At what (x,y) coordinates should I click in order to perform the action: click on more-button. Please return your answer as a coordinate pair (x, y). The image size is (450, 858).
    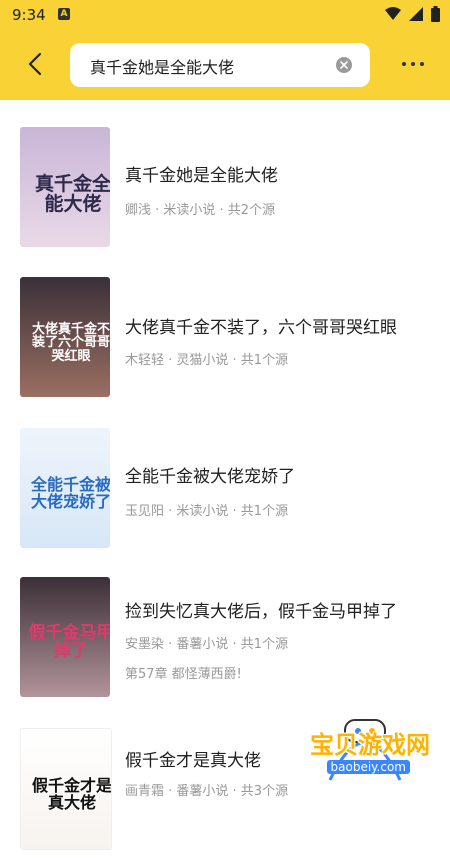
    Looking at the image, I should click on (413, 64).